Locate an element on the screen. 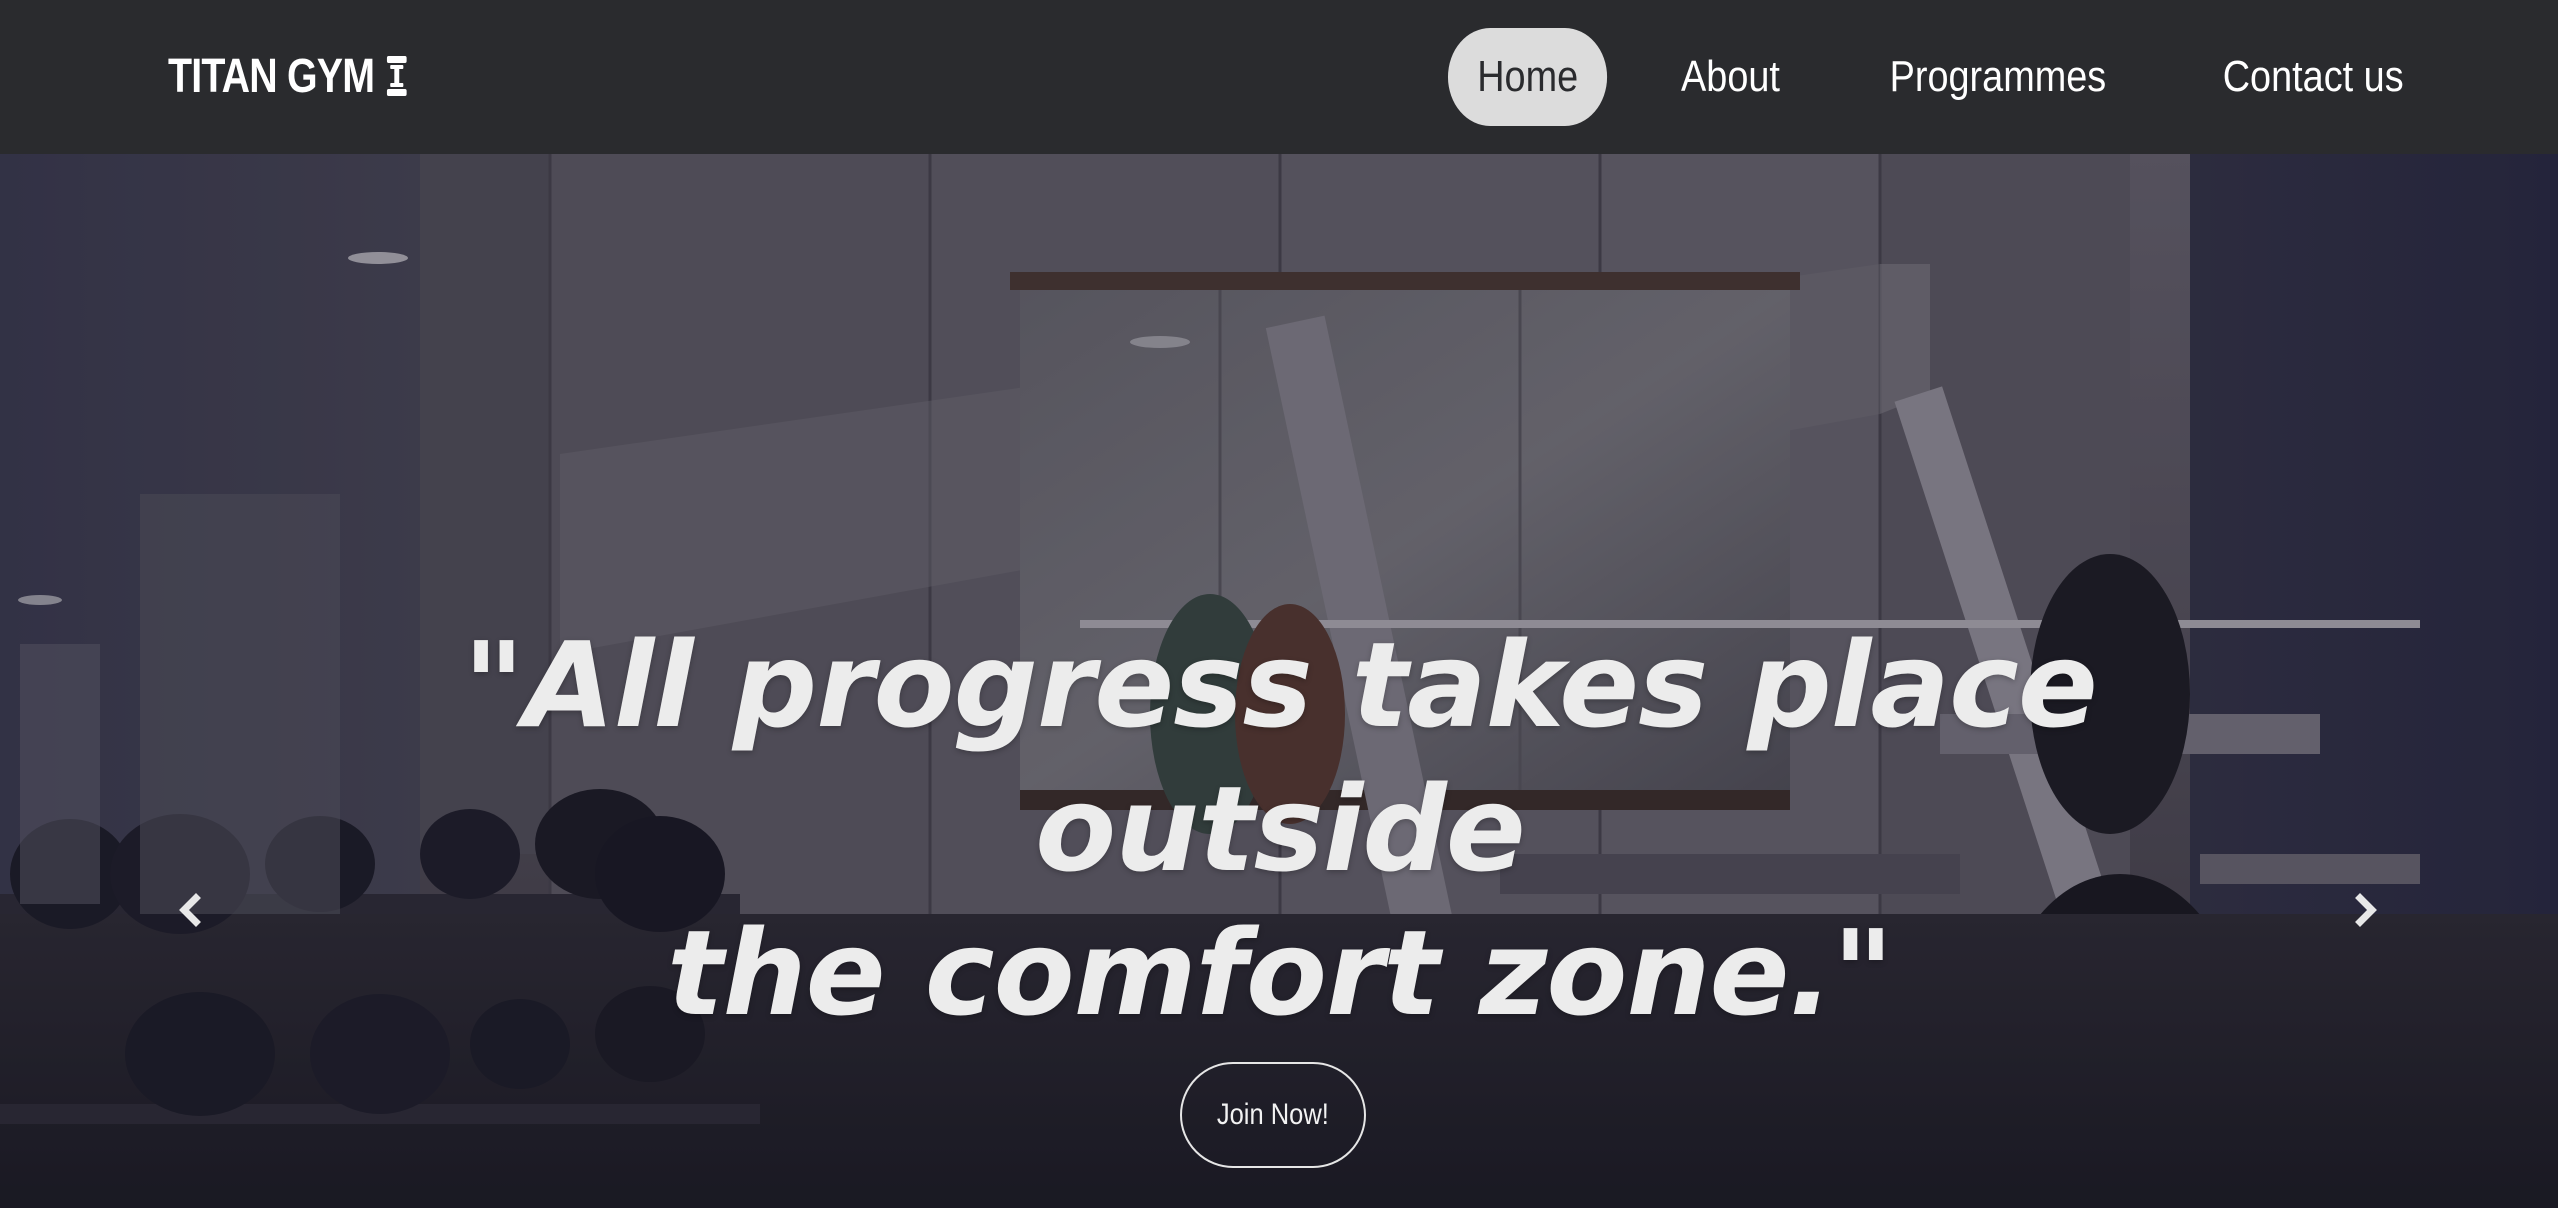 The height and width of the screenshot is (1208, 2558). carousel-prev-button is located at coordinates (190, 910).